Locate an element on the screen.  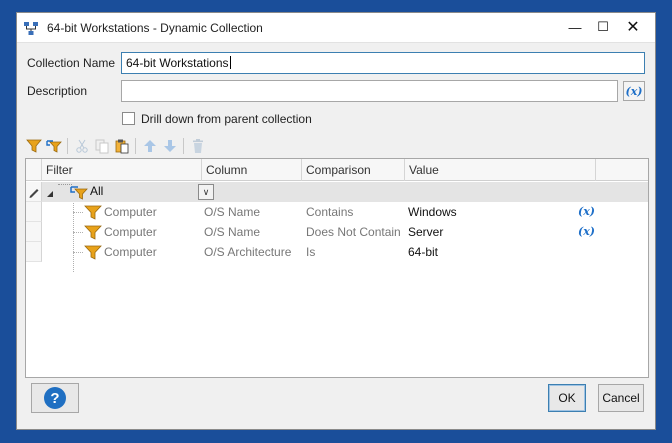
drill-down-label: Drill down from parent collection is located at coordinates (226, 119).